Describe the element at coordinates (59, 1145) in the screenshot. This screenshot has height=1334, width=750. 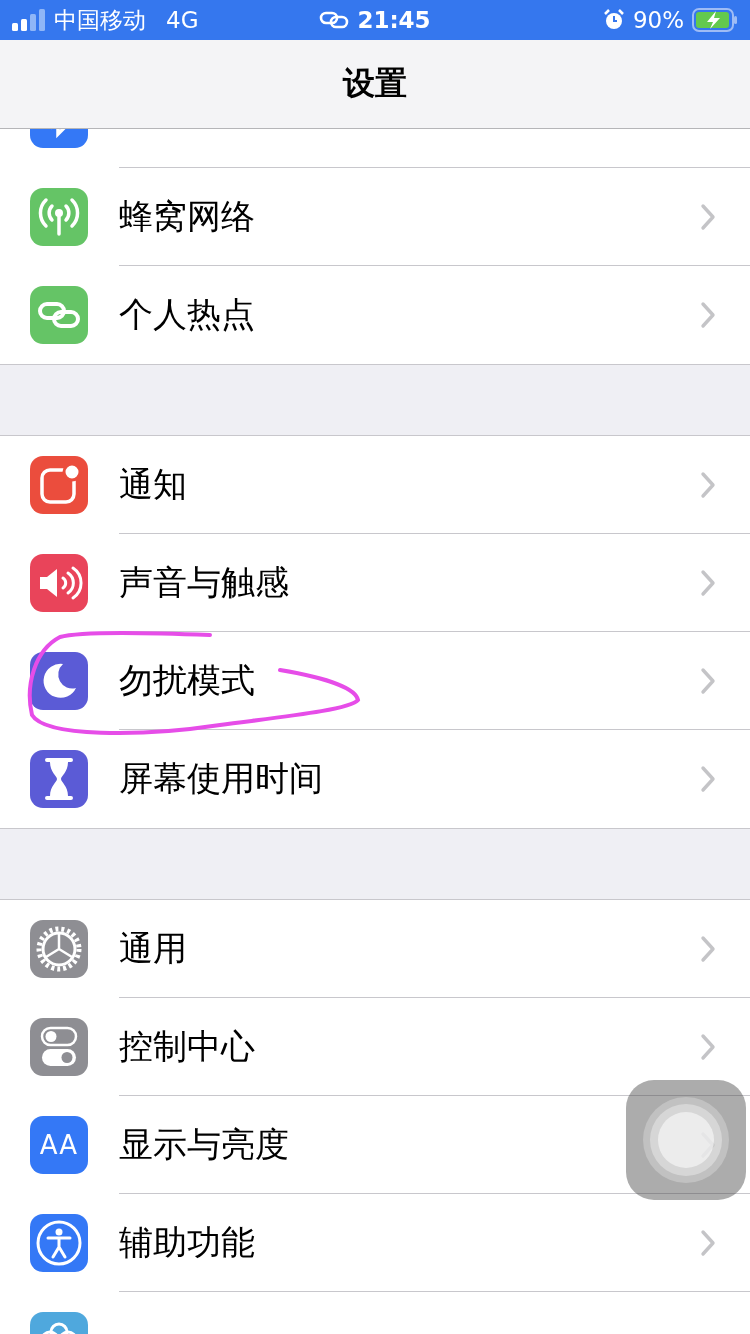
I see `icon-letters: AA` at that location.